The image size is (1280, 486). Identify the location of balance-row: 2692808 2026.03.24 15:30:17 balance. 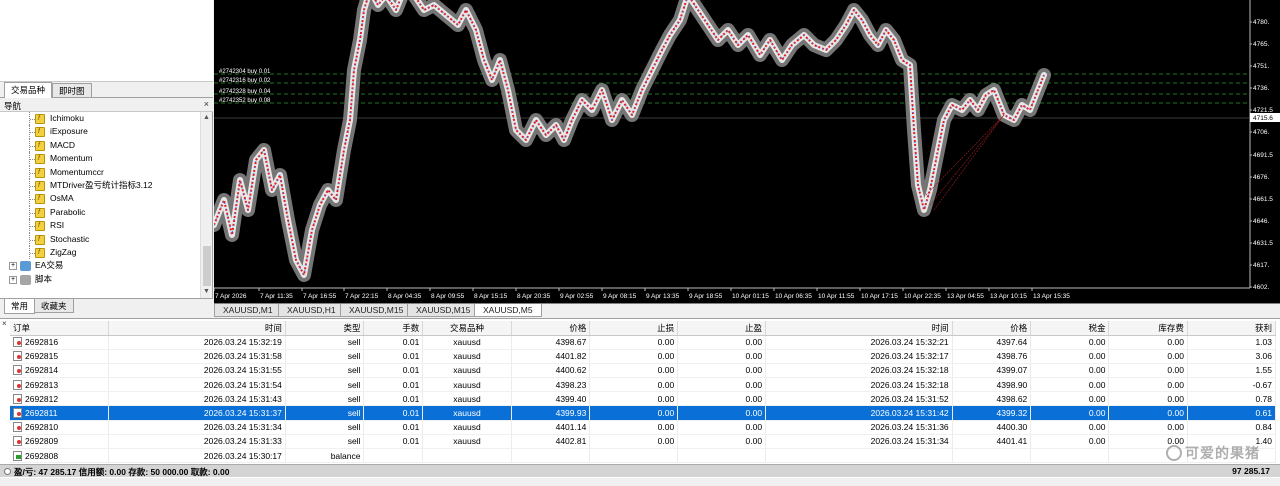
(643, 456).